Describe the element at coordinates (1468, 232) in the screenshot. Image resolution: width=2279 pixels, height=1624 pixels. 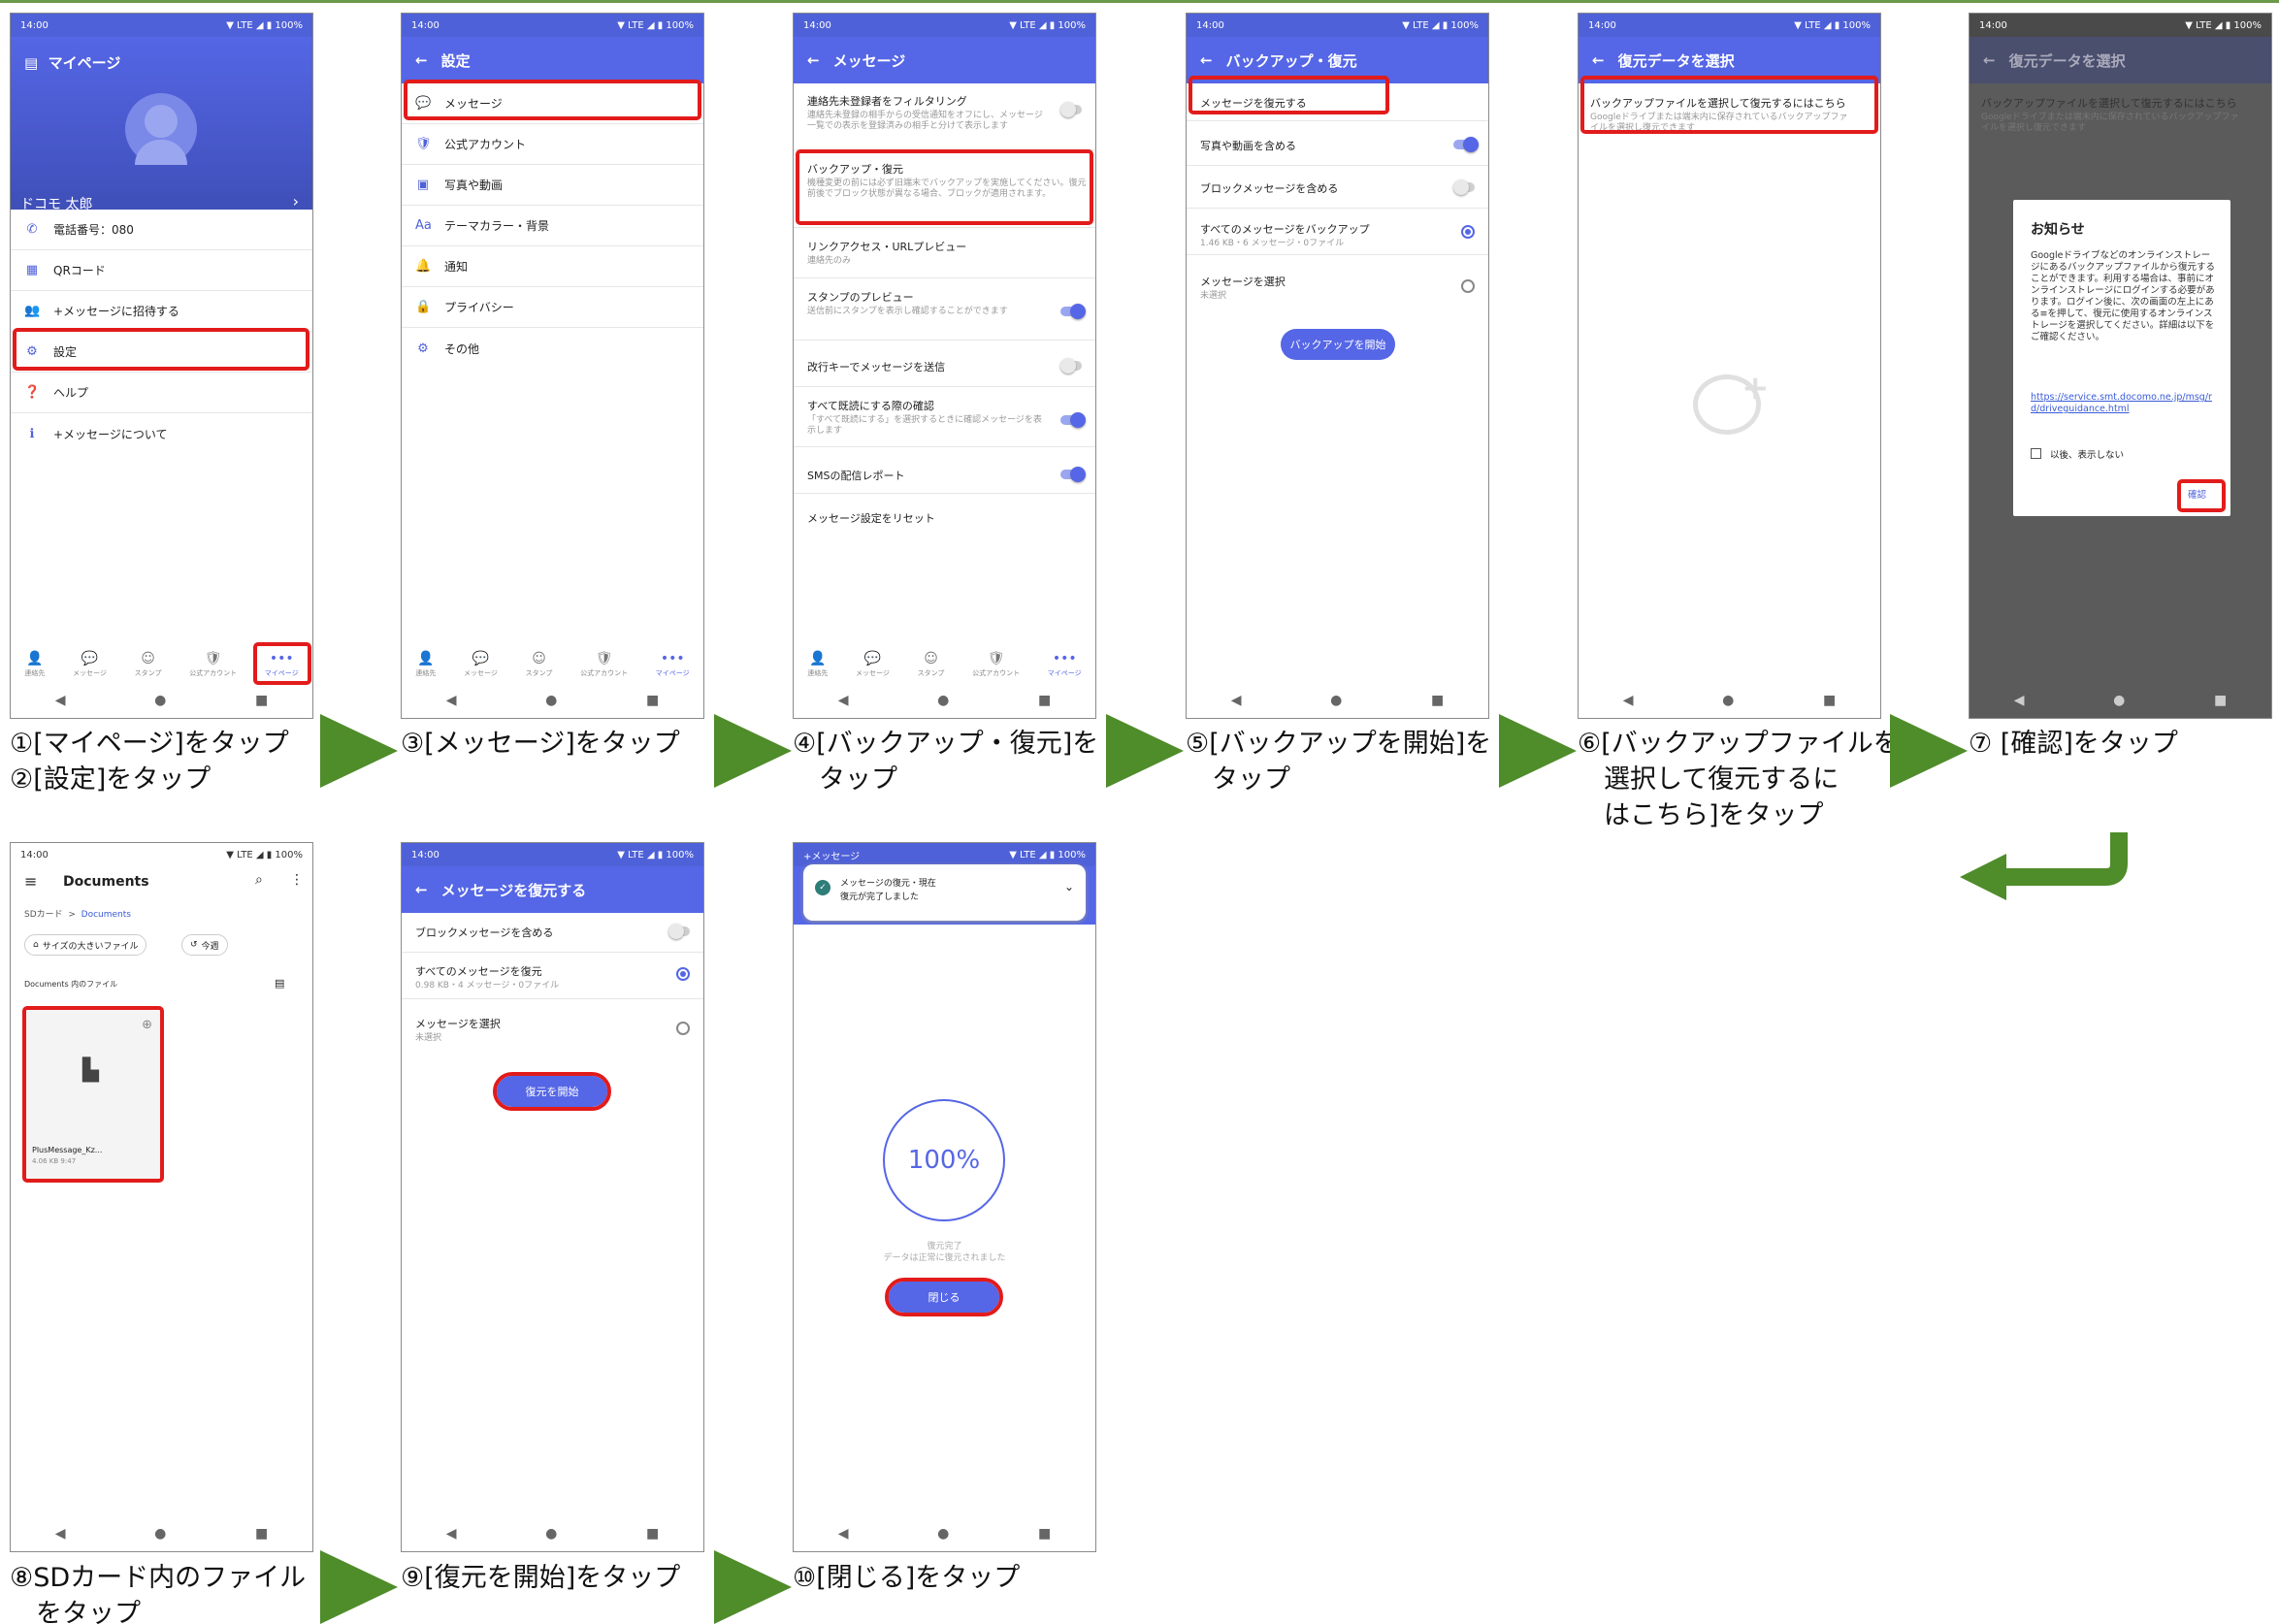
I see `radio-backup-all` at that location.